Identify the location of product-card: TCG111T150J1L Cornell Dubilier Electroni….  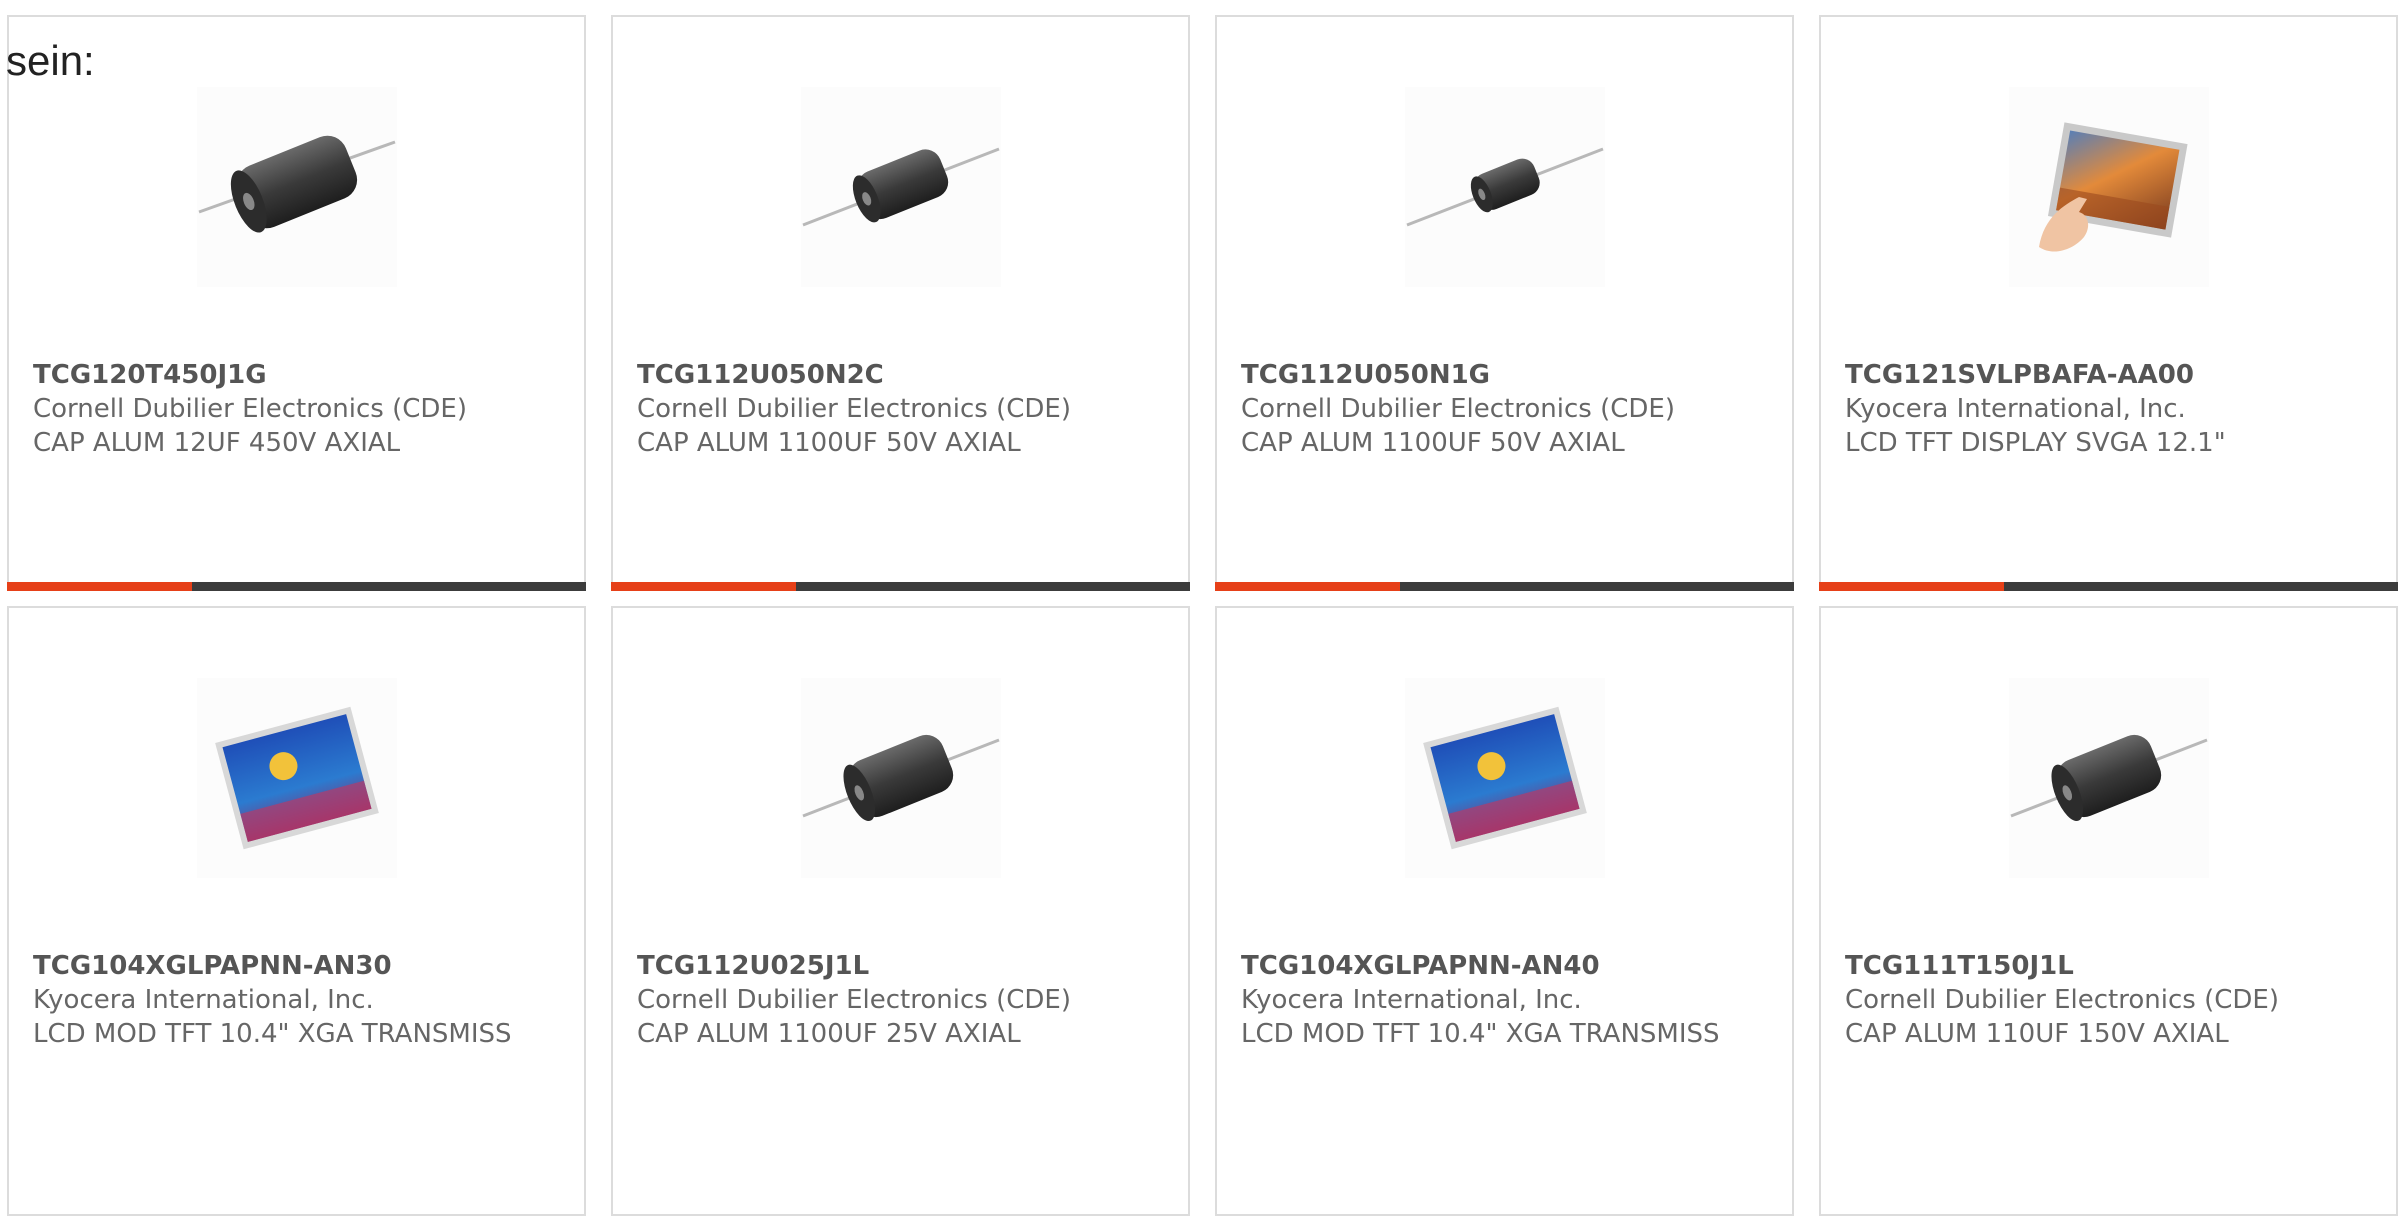
(2108, 911).